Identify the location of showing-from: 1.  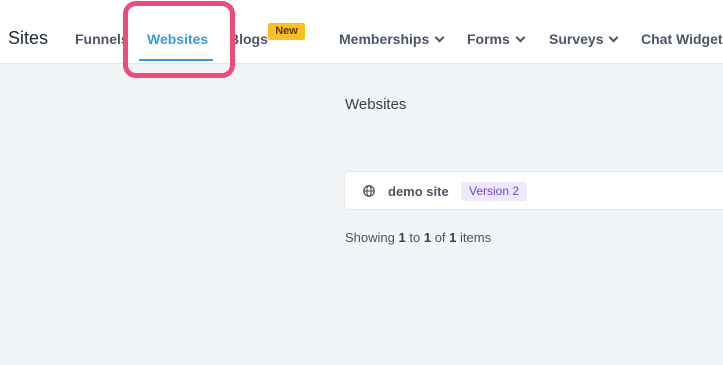
(402, 237).